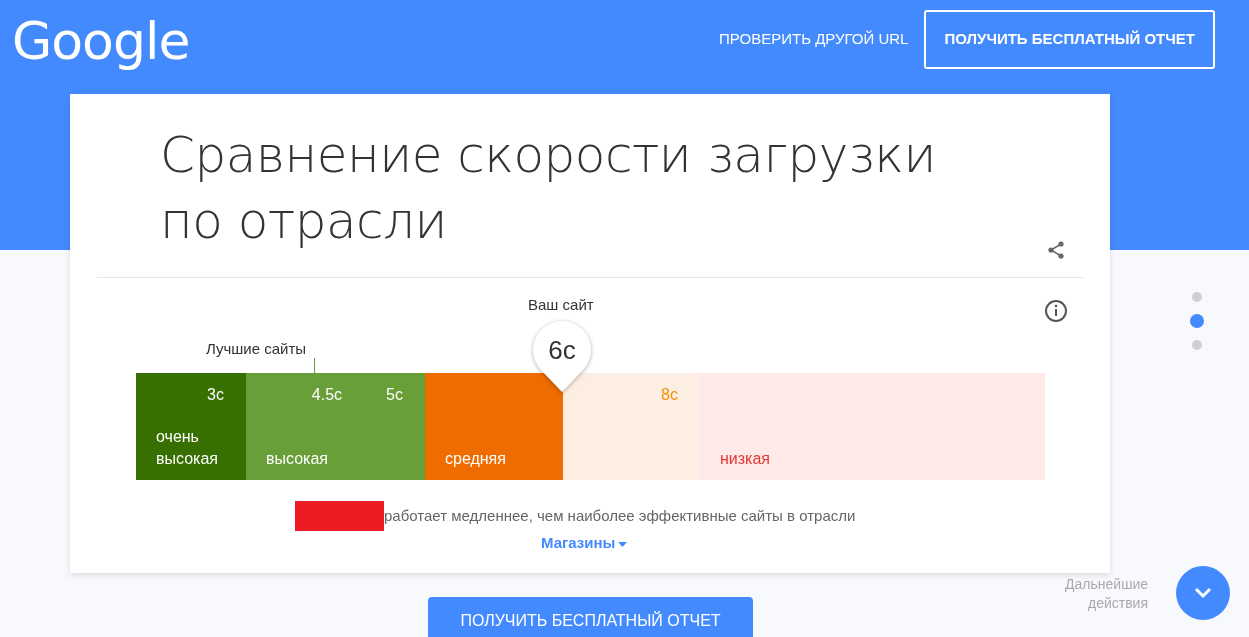  I want to click on chevron-down-icon, so click(1203, 593).